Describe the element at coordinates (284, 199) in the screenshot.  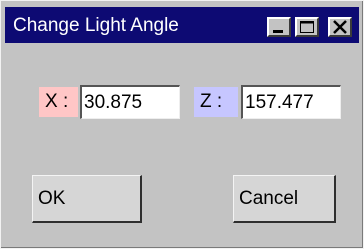
I see `cancel-button: Cancel` at that location.